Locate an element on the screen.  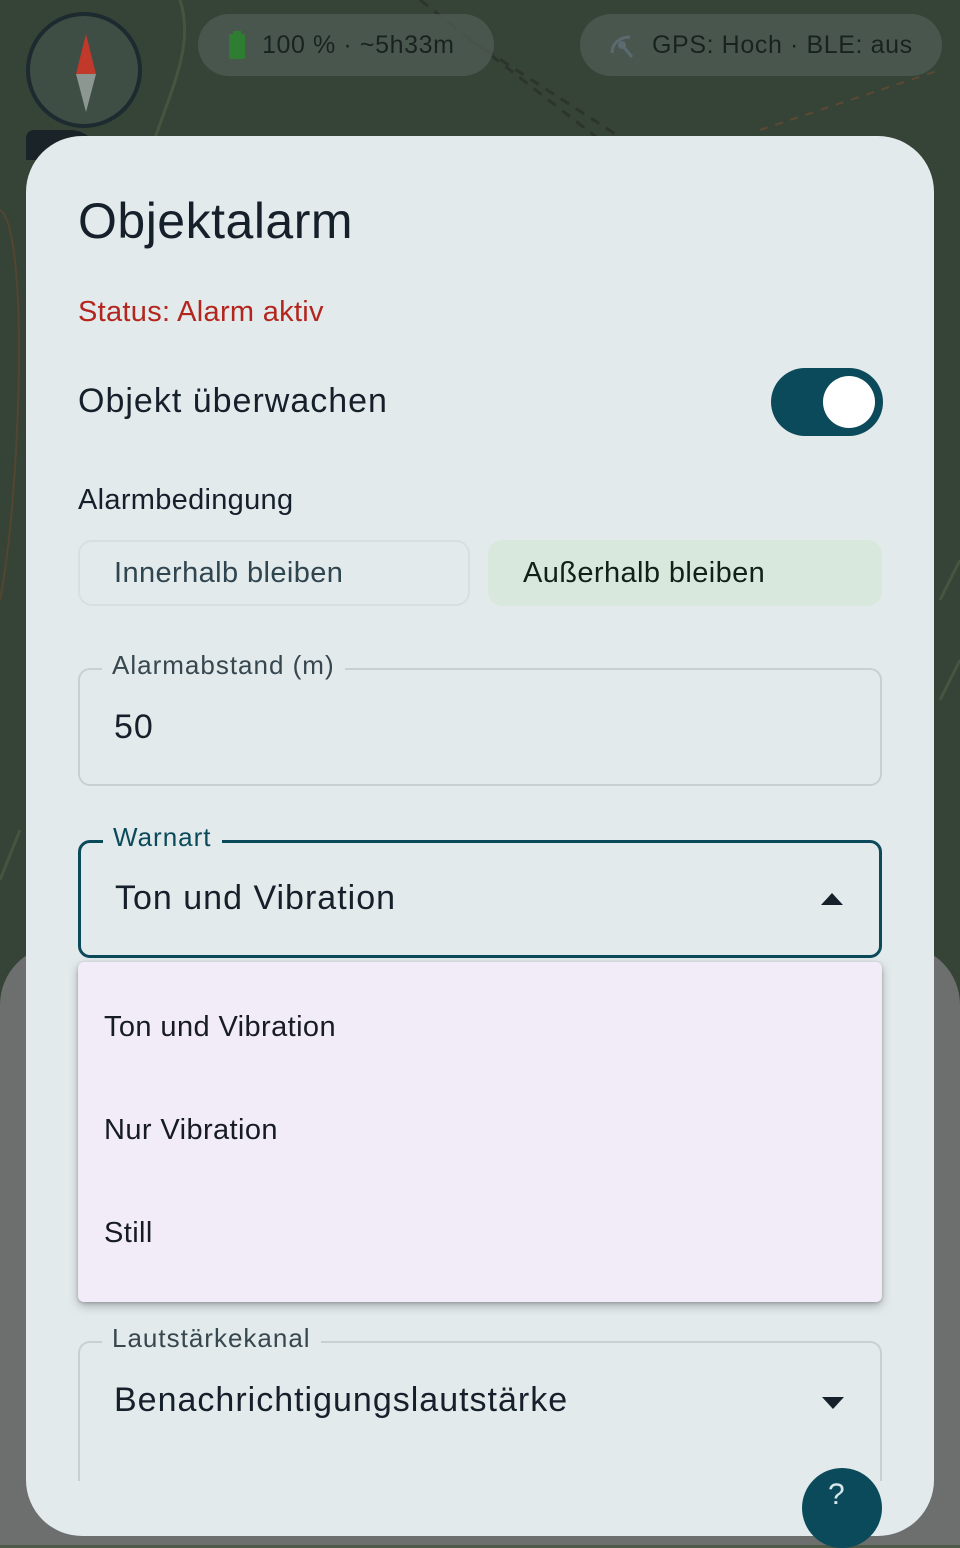
monitor-object-label: Objekt überwachen is located at coordinates (233, 401).